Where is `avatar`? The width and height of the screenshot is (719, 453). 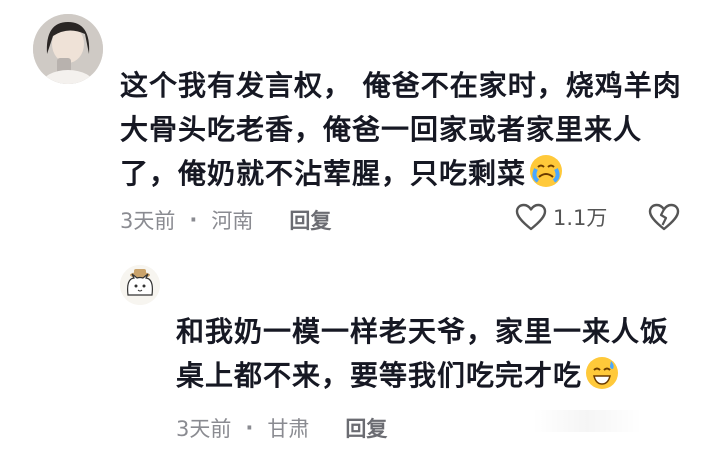 avatar is located at coordinates (68, 49).